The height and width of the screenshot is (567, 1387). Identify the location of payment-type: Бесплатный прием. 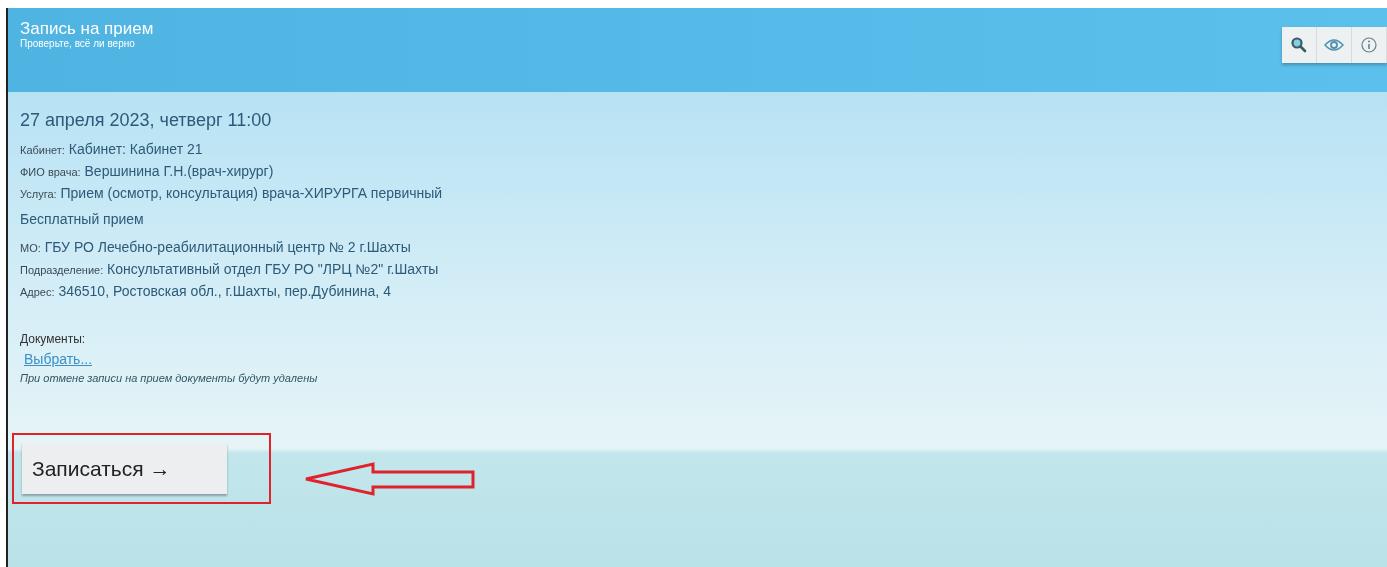
(82, 219).